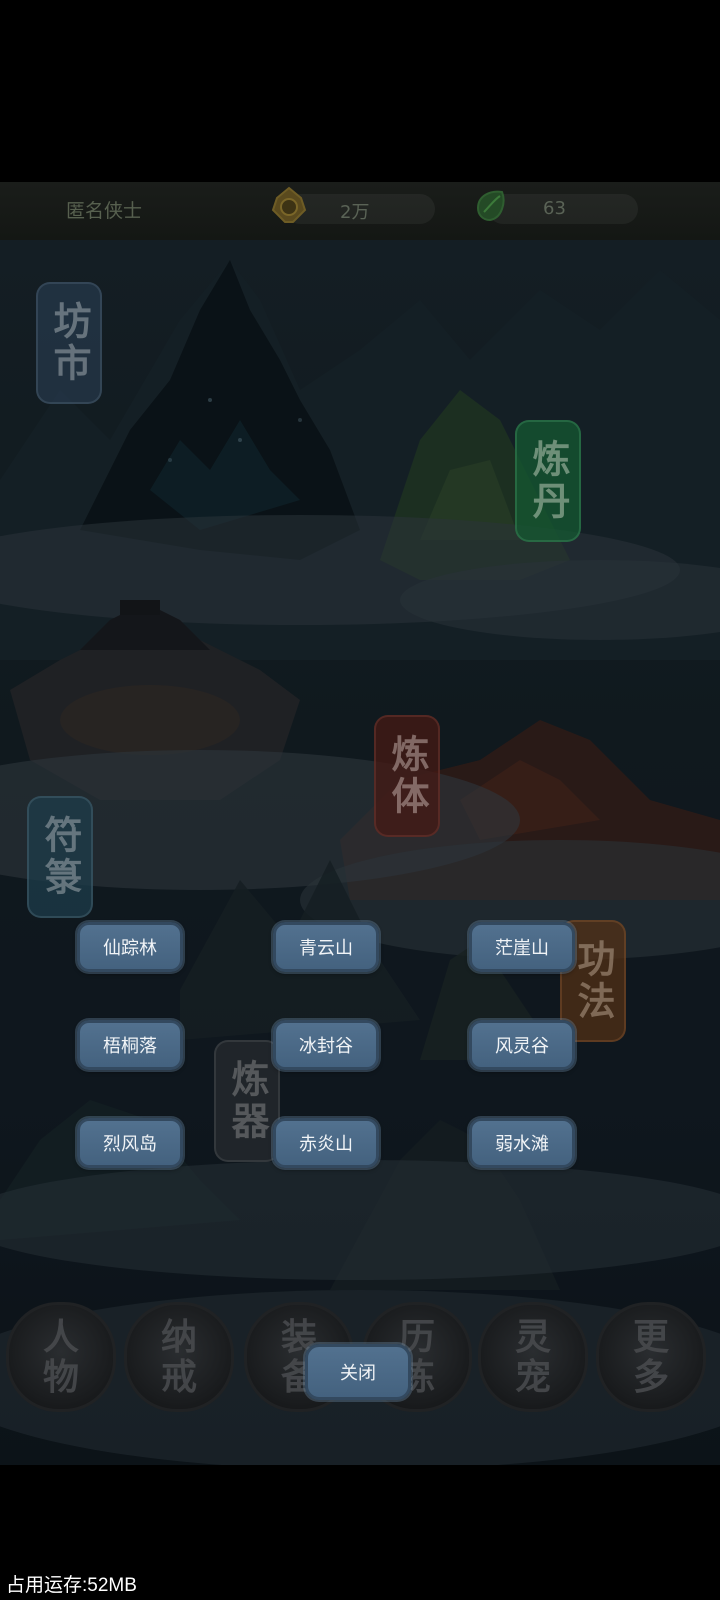  I want to click on nav-character: 人物, so click(61, 1357).